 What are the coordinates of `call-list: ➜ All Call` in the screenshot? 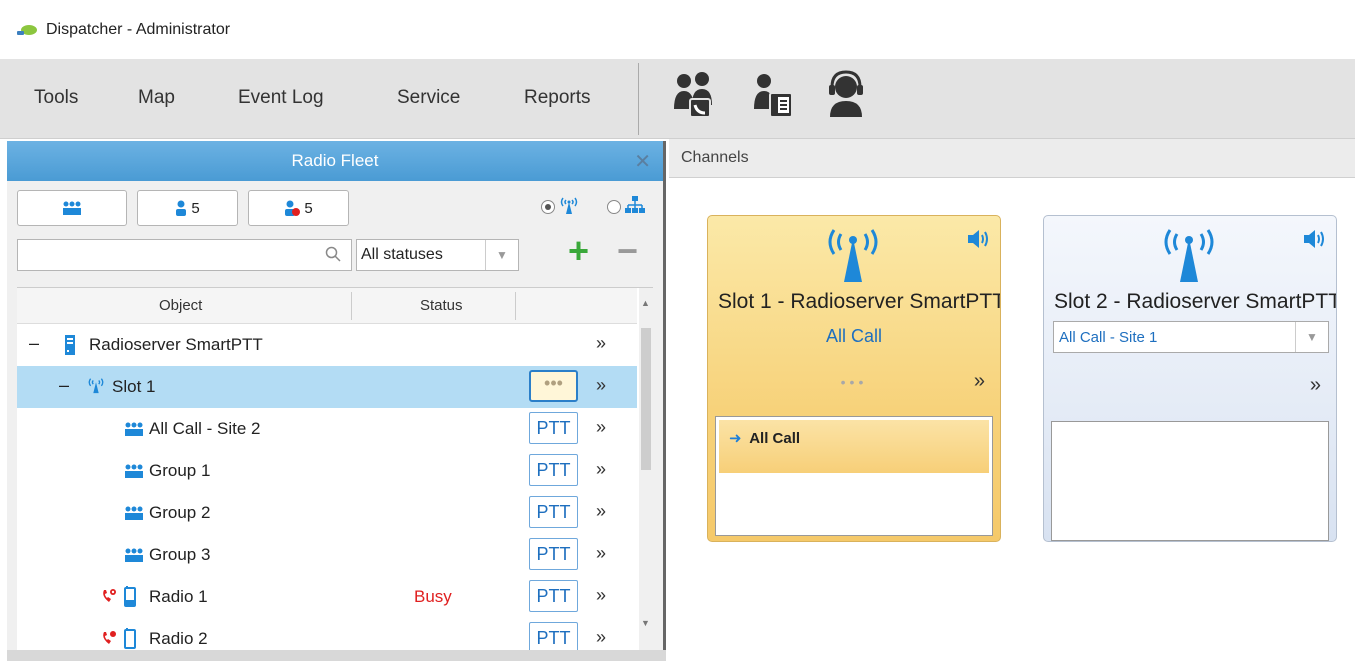 It's located at (854, 476).